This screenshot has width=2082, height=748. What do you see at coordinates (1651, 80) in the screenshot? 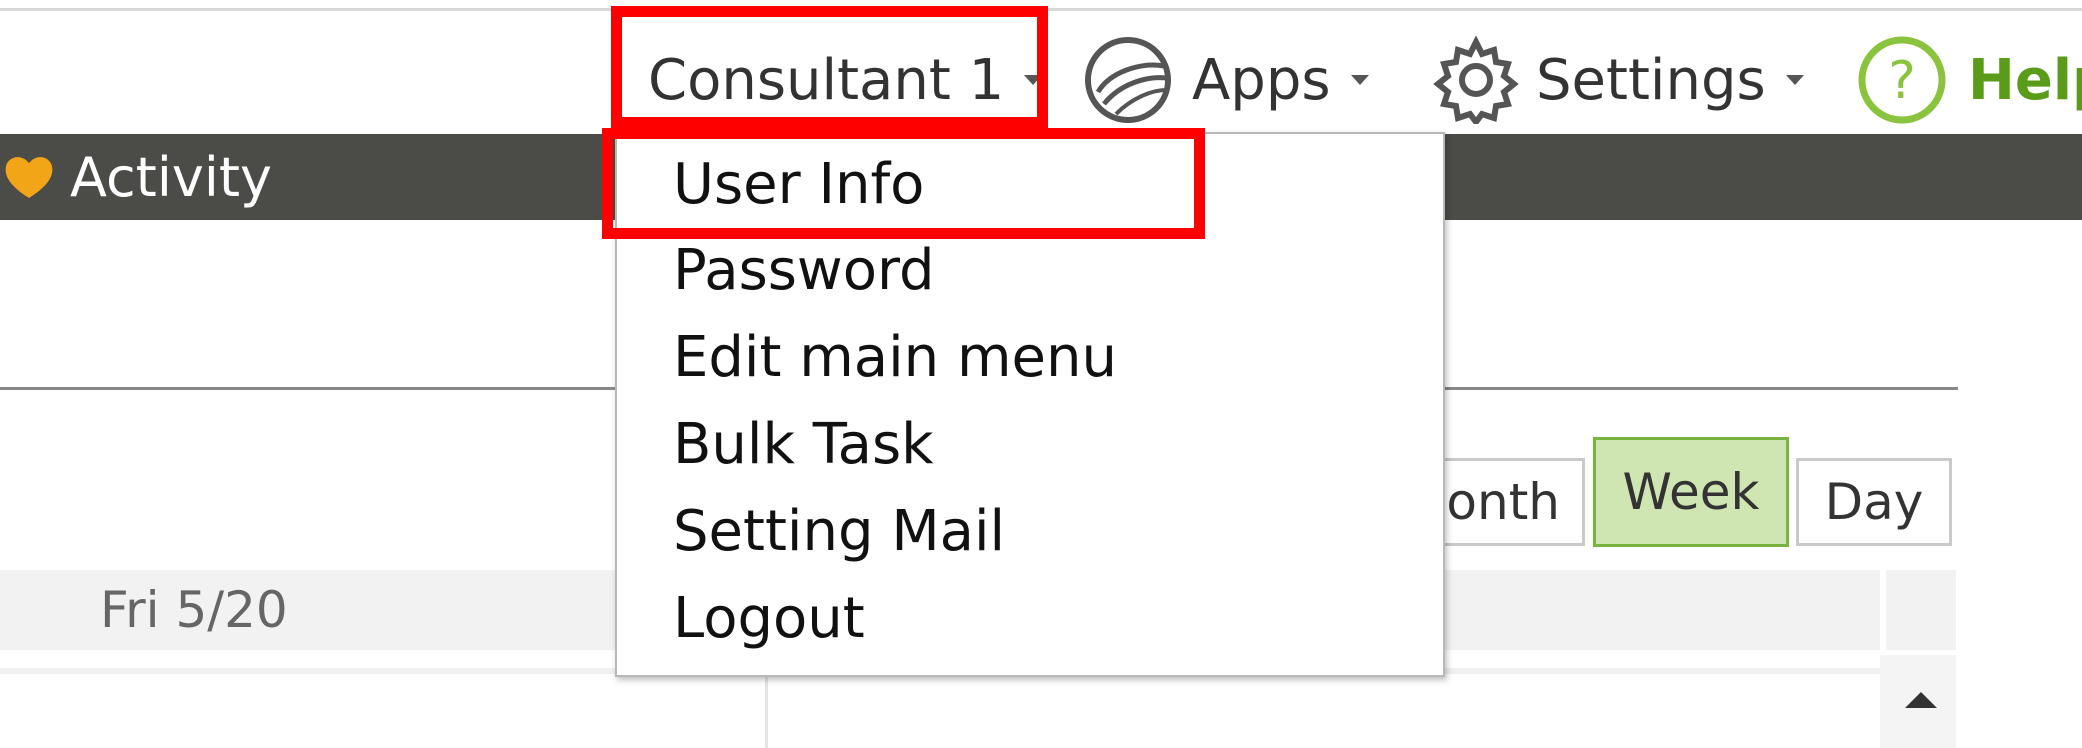
I see `settings-label: Settings` at bounding box center [1651, 80].